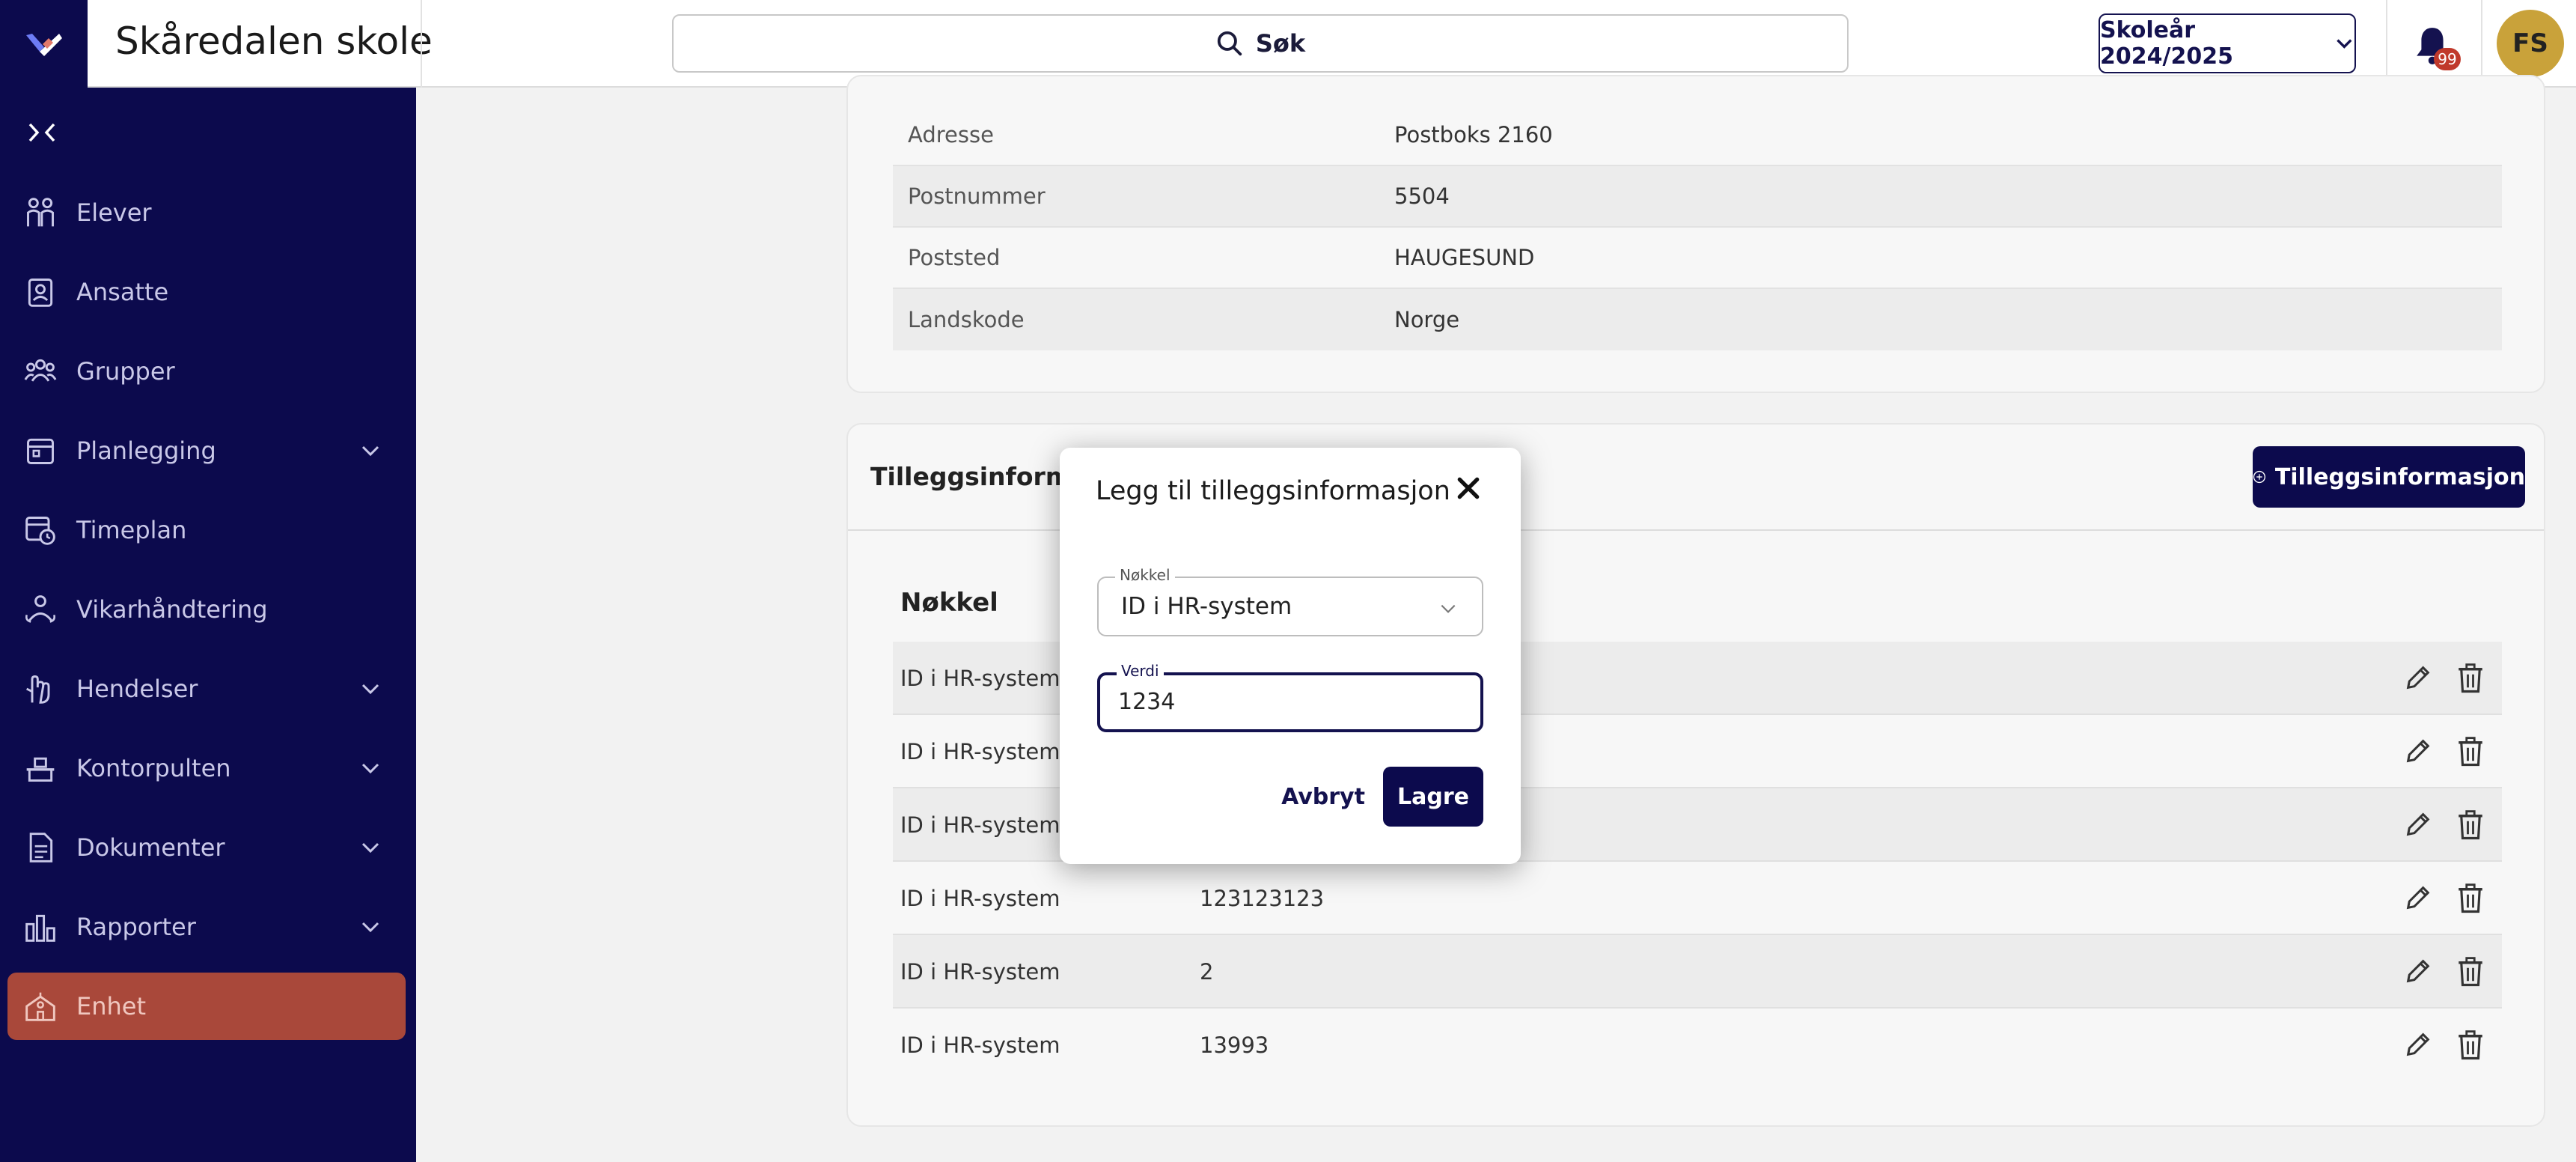 The height and width of the screenshot is (1162, 2576). I want to click on sidebar-item-ansatte: Ansatte, so click(206, 292).